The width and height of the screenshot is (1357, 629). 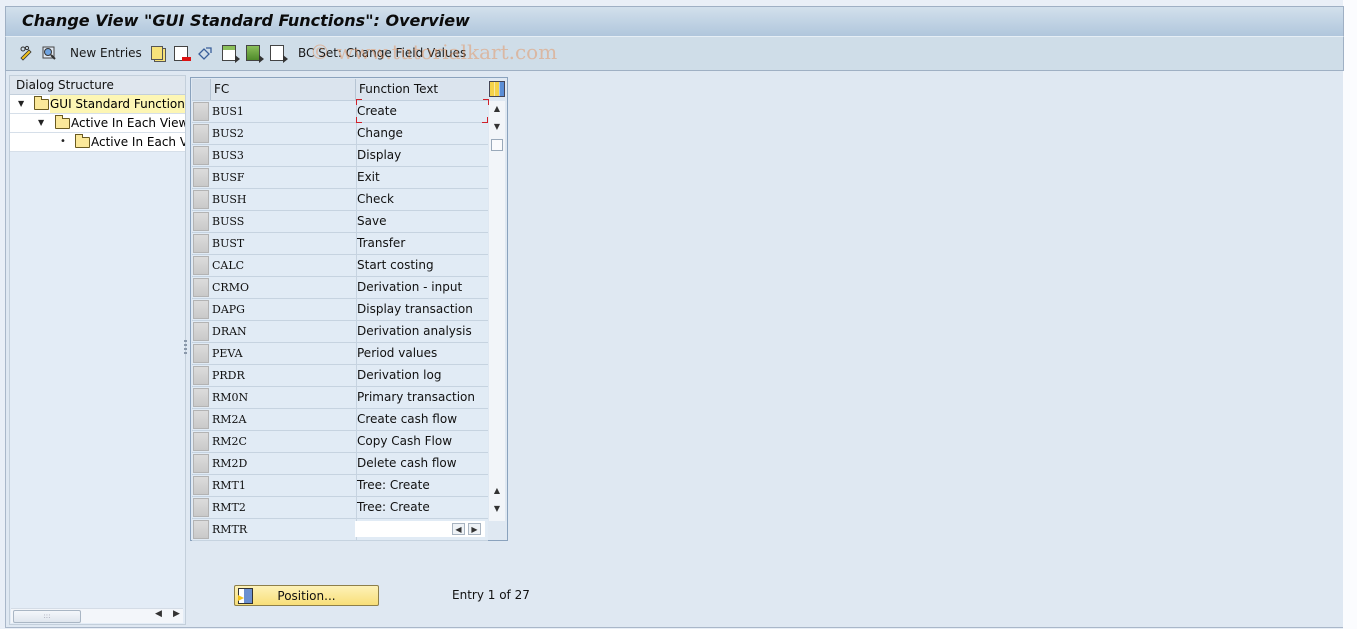 What do you see at coordinates (157, 53) in the screenshot?
I see `copy-icon` at bounding box center [157, 53].